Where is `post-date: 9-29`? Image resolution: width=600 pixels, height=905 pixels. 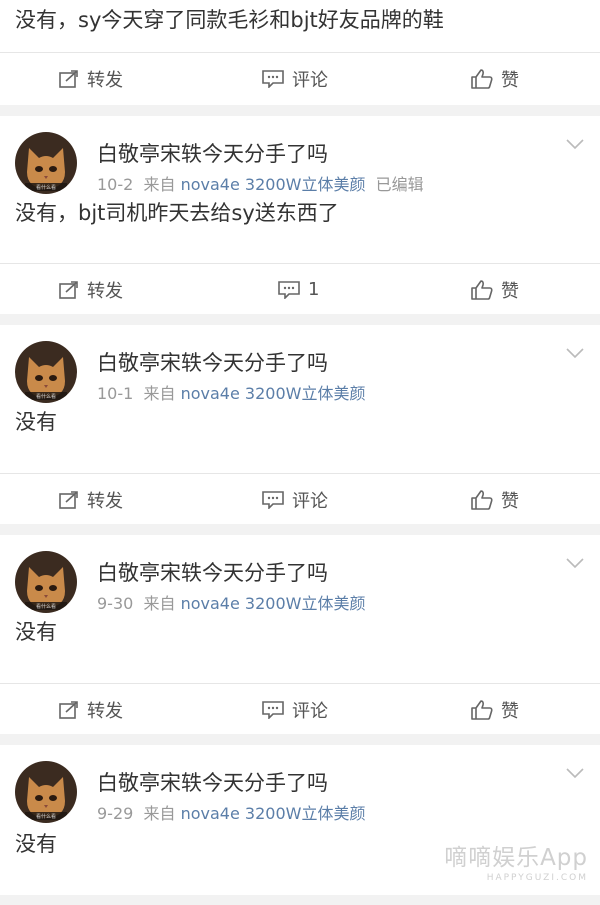
post-date: 9-29 is located at coordinates (115, 813).